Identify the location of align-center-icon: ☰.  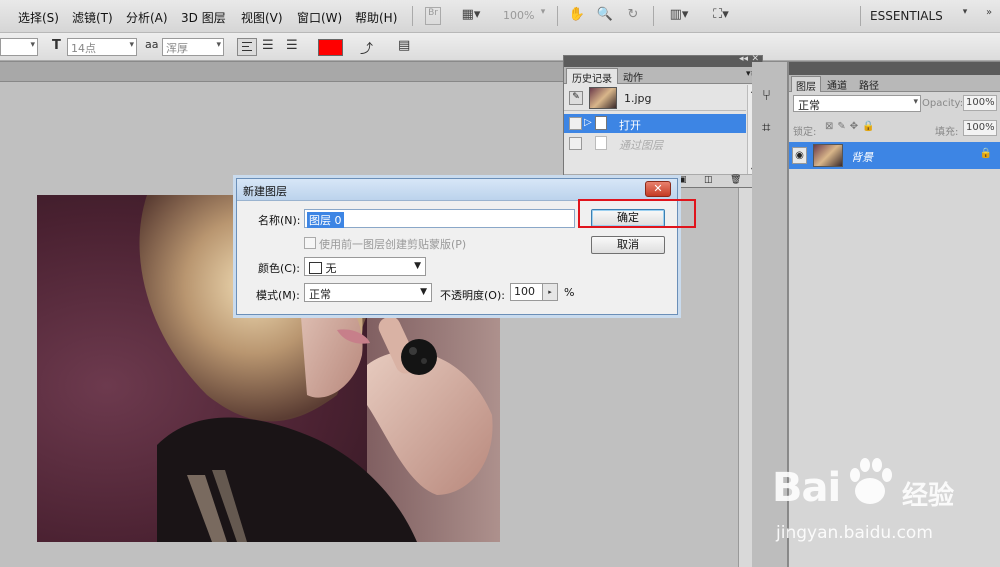
(268, 45).